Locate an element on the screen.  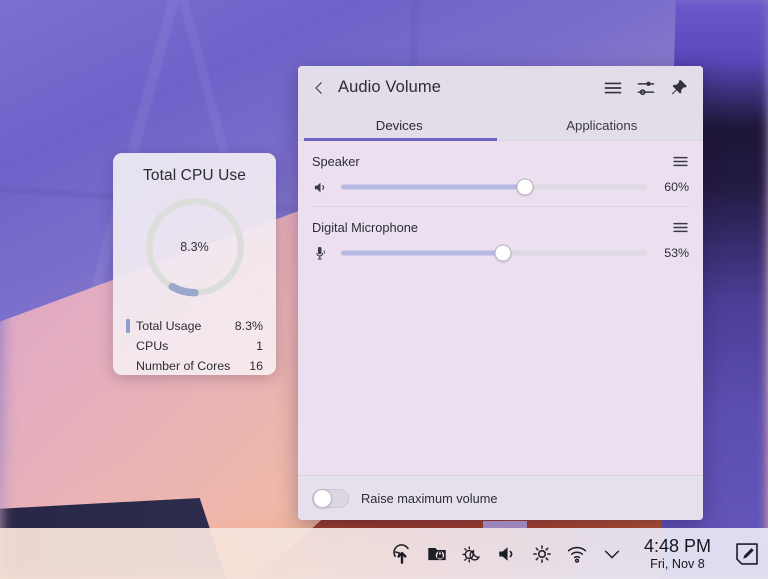
cpu-donut-value: 8.3% is located at coordinates (194, 247).